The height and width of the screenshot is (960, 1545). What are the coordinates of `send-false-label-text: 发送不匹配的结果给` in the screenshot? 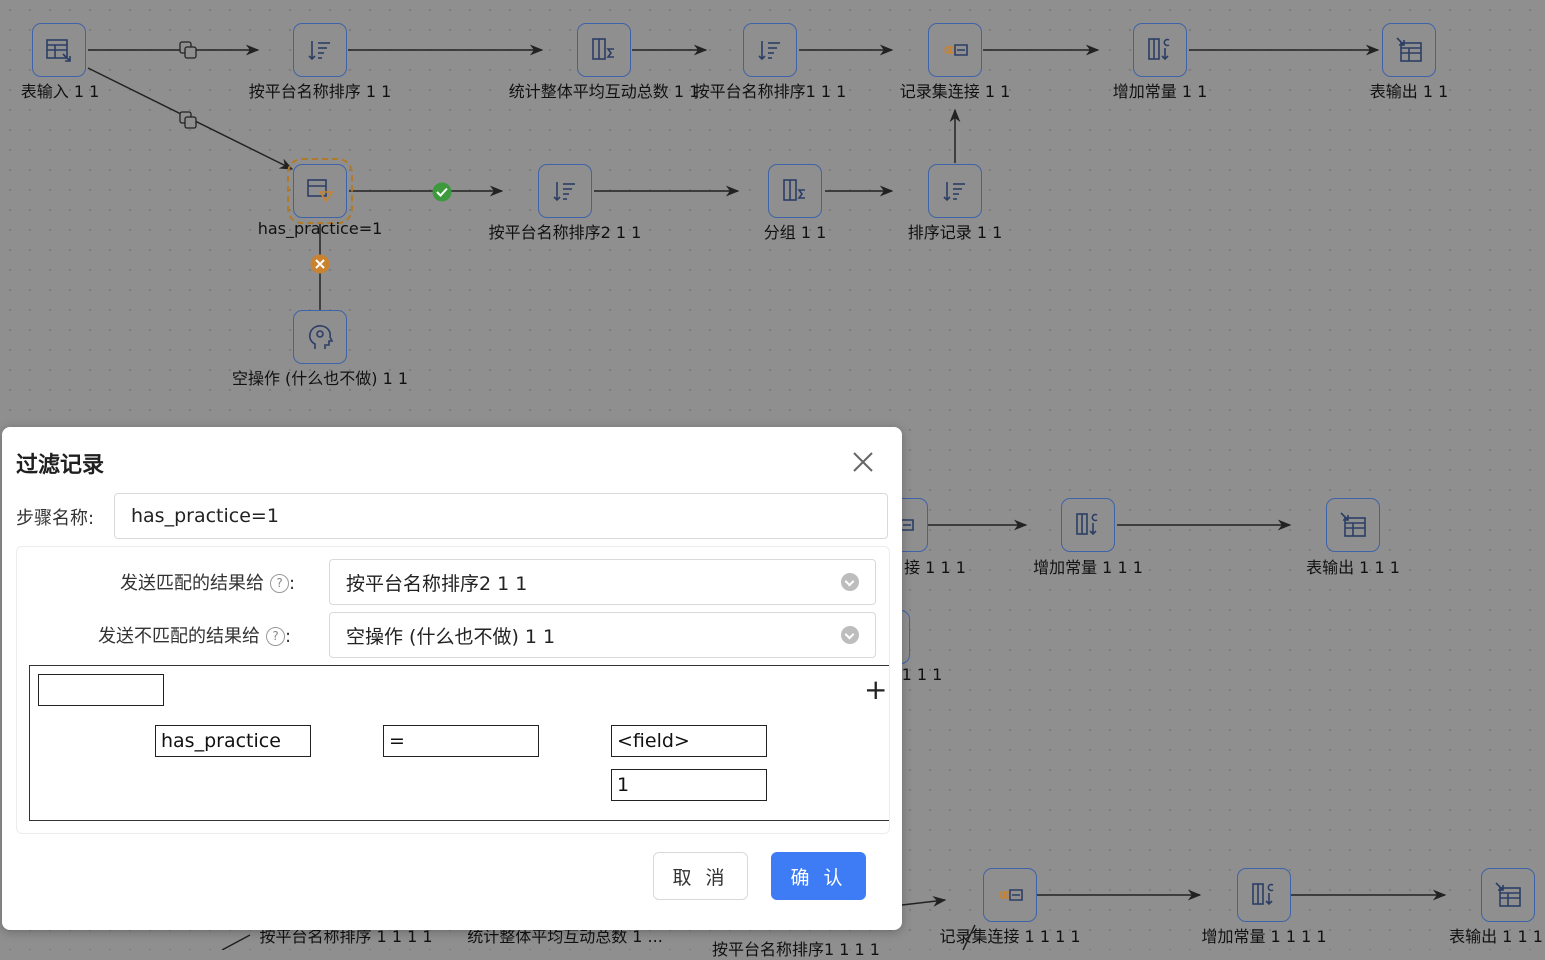 It's located at (179, 636).